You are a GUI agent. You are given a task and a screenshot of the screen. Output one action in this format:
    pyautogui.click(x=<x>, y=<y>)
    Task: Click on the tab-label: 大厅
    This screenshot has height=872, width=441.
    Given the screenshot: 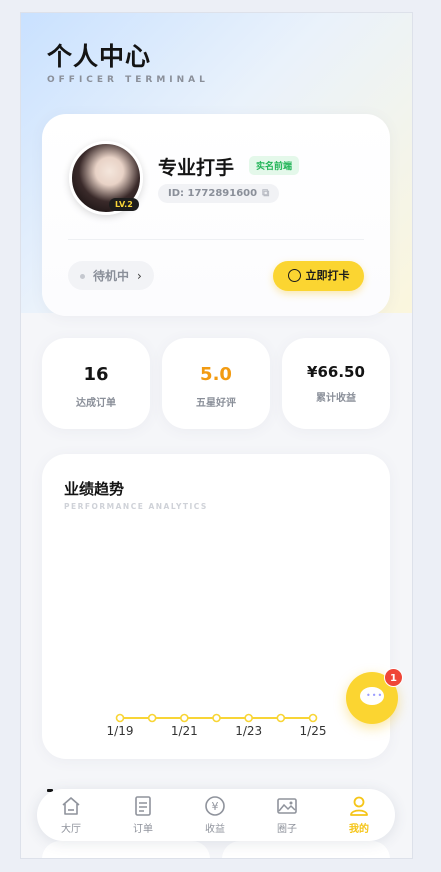 What is the action you would take?
    pyautogui.click(x=71, y=829)
    